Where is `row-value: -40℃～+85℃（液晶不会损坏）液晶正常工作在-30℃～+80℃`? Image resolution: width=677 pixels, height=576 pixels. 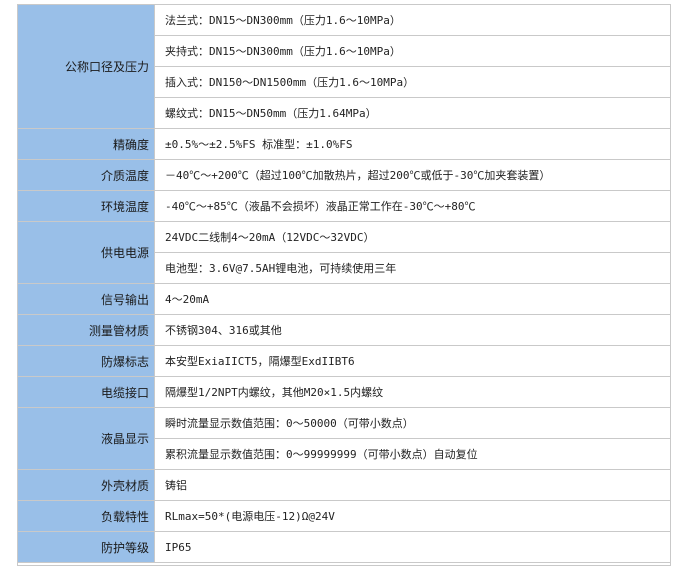
row-value: -40℃～+85℃（液晶不会损坏）液晶正常工作在-30℃～+80℃ is located at coordinates (412, 206).